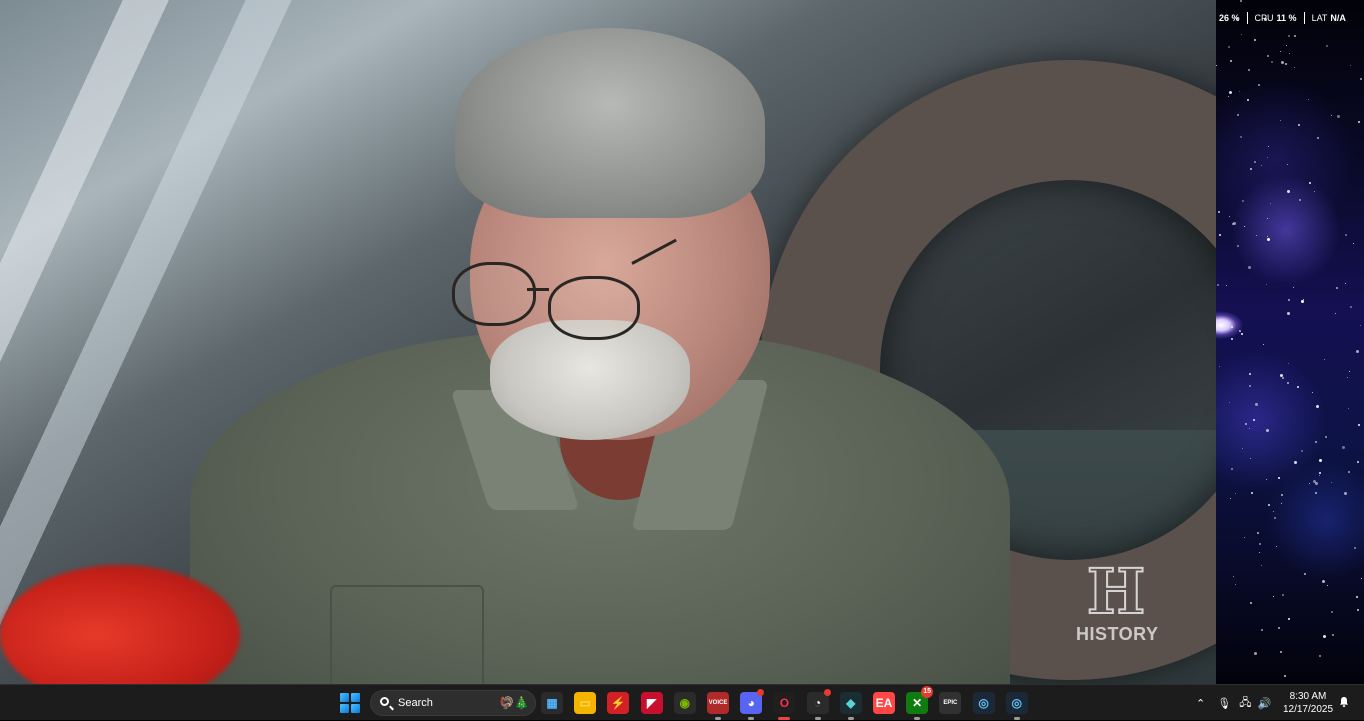 Image resolution: width=1364 pixels, height=721 pixels. What do you see at coordinates (1245, 703) in the screenshot?
I see `network-icon: 🖧` at bounding box center [1245, 703].